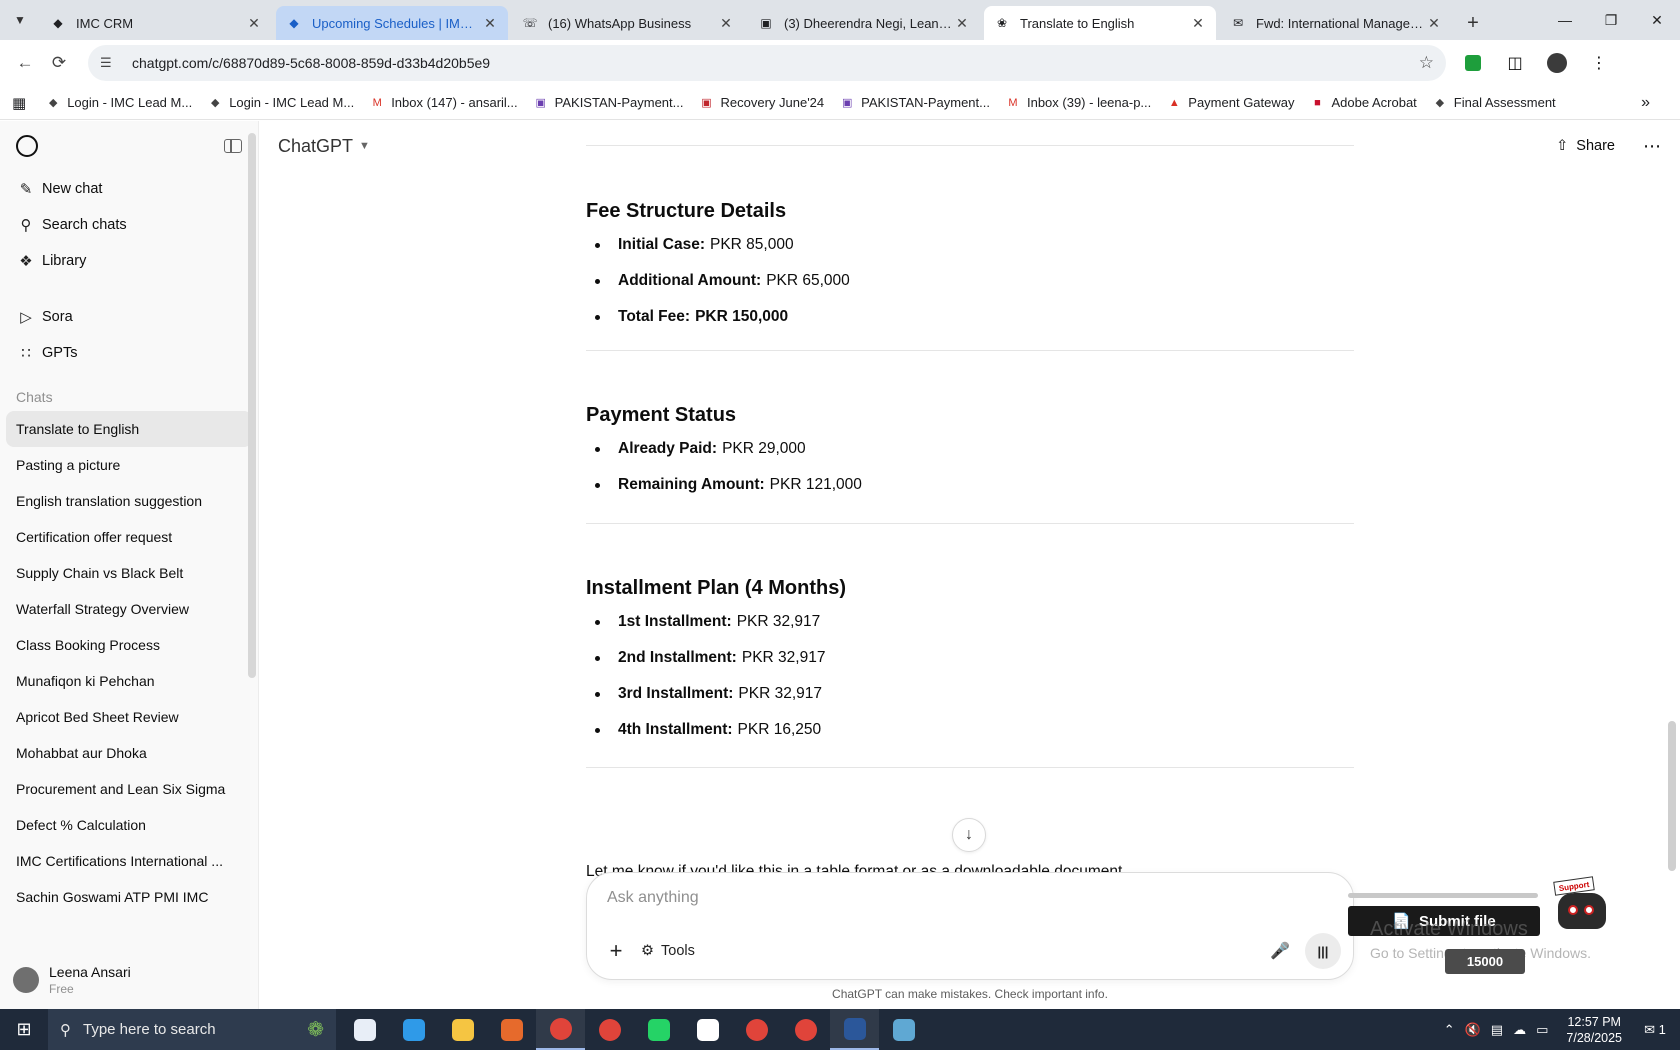  Describe the element at coordinates (658, 1029) in the screenshot. I see `whatsapp-icon` at that location.